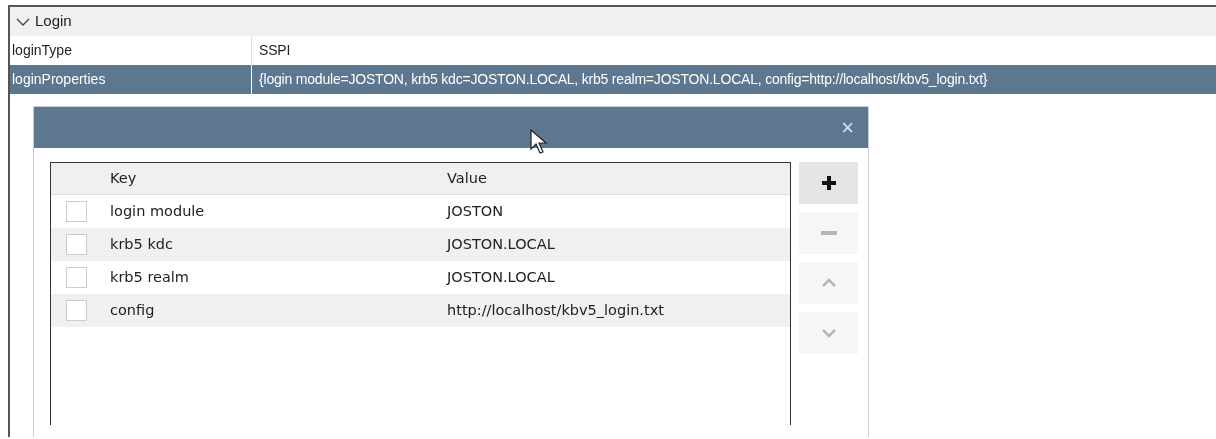  Describe the element at coordinates (124, 178) in the screenshot. I see `column-header: Key` at that location.